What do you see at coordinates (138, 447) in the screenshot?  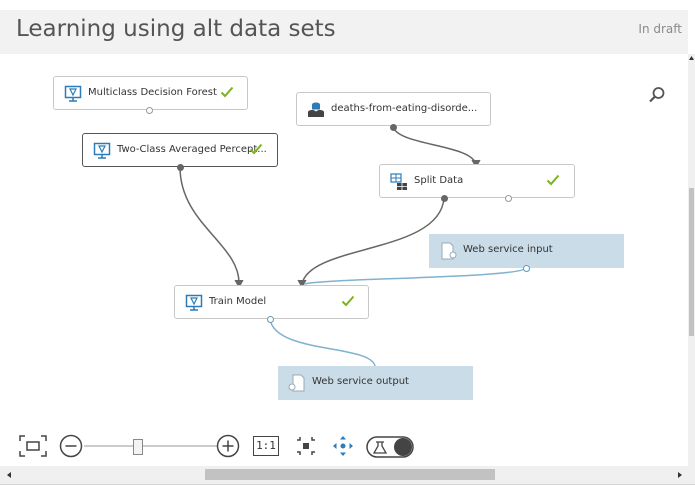 I see `zoom-slider-thumb` at bounding box center [138, 447].